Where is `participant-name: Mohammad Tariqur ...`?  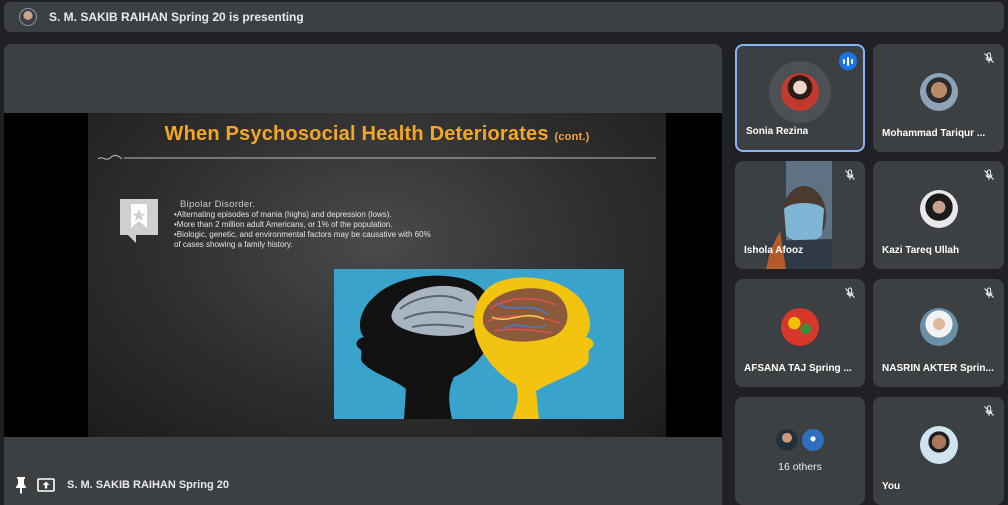
participant-name: Mohammad Tariqur ... is located at coordinates (934, 133).